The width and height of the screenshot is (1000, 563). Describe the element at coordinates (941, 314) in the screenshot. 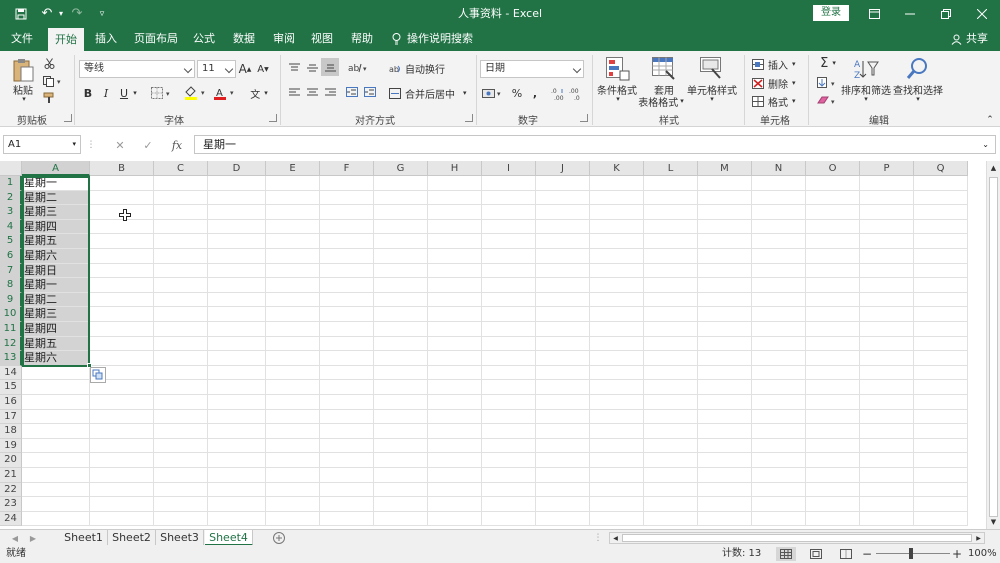

I see `cell-q10` at that location.